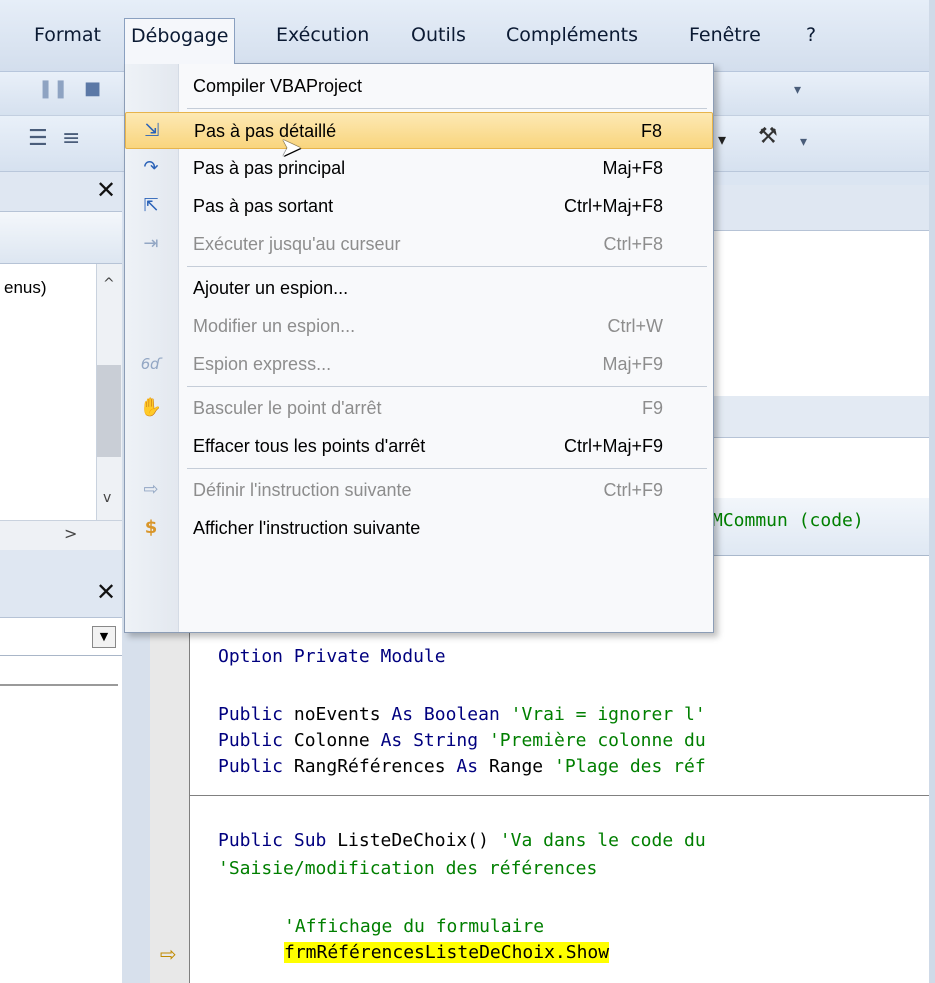 This screenshot has height=983, width=935. I want to click on quick-watch-icon: 6ɗ, so click(151, 364).